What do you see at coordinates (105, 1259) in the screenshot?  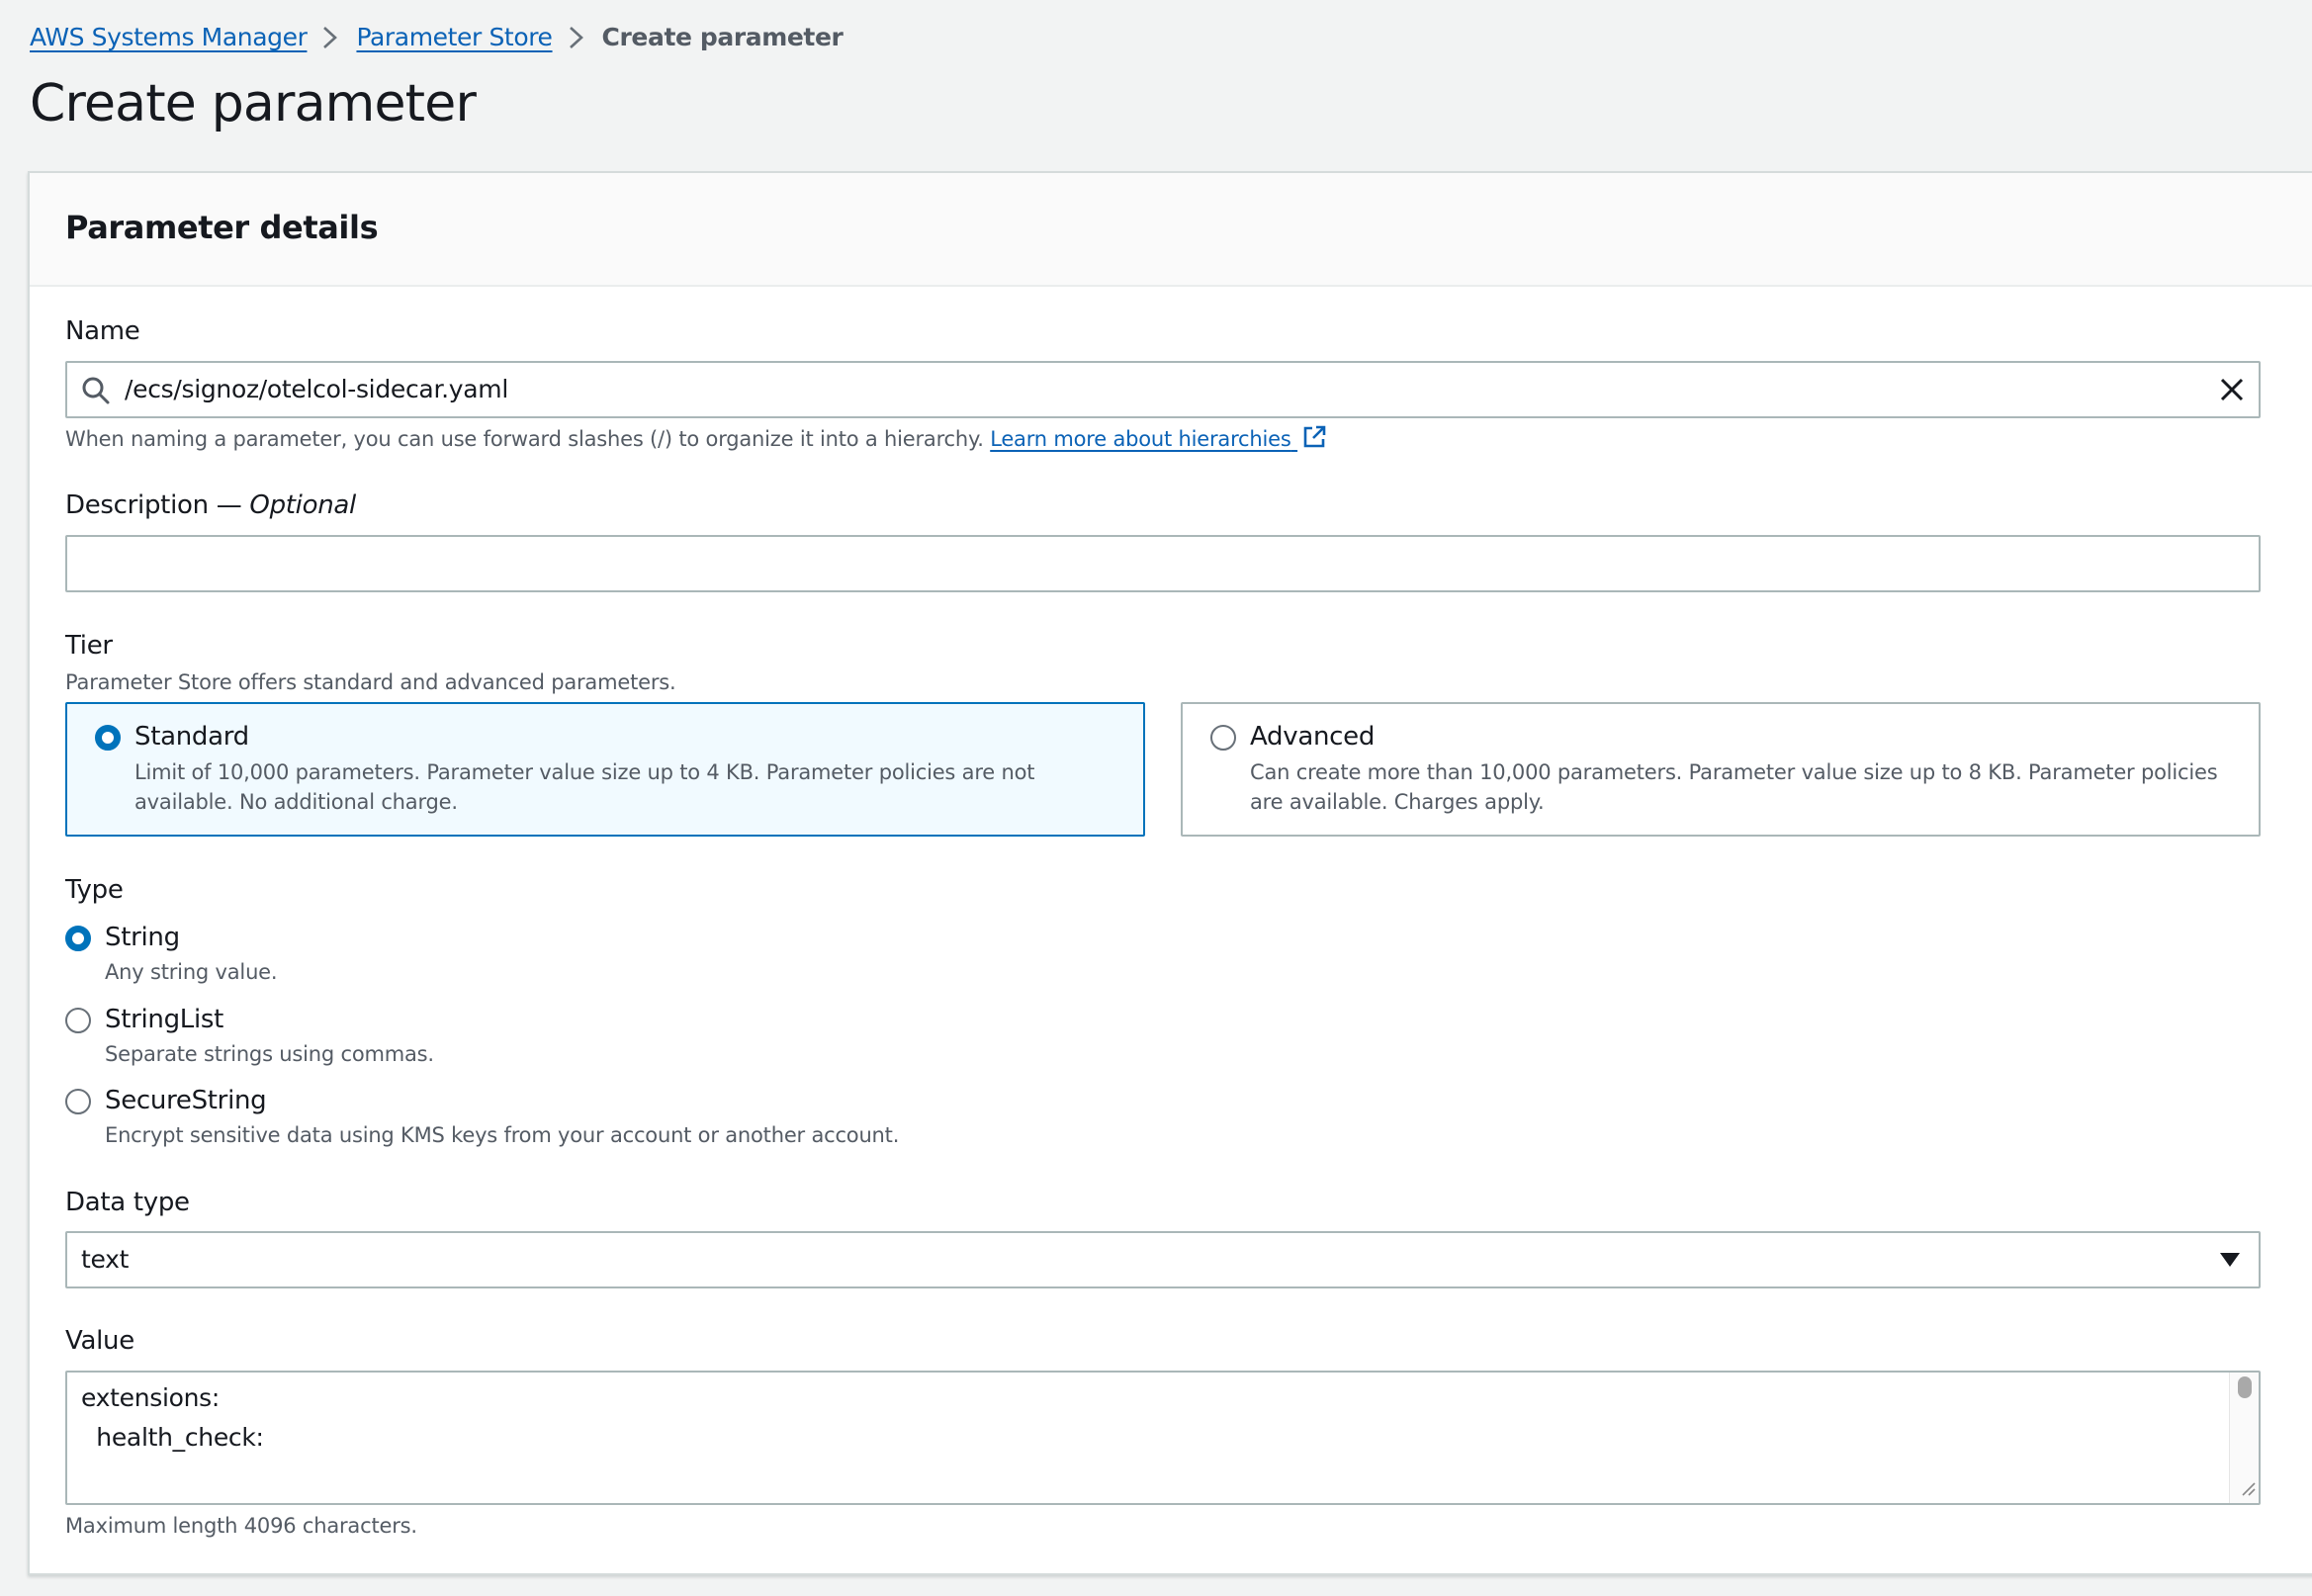 I see `data-type-value: text` at bounding box center [105, 1259].